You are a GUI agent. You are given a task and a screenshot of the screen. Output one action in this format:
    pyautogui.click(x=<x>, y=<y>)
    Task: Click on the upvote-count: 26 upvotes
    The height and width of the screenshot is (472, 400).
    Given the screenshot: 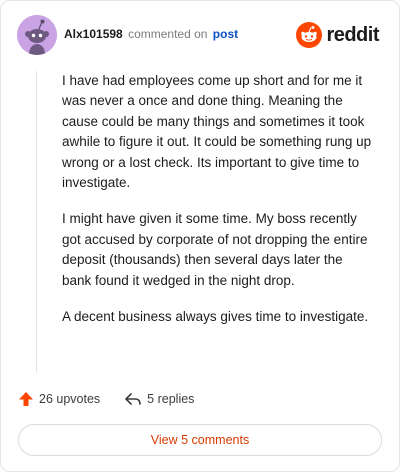 What is the action you would take?
    pyautogui.click(x=70, y=399)
    